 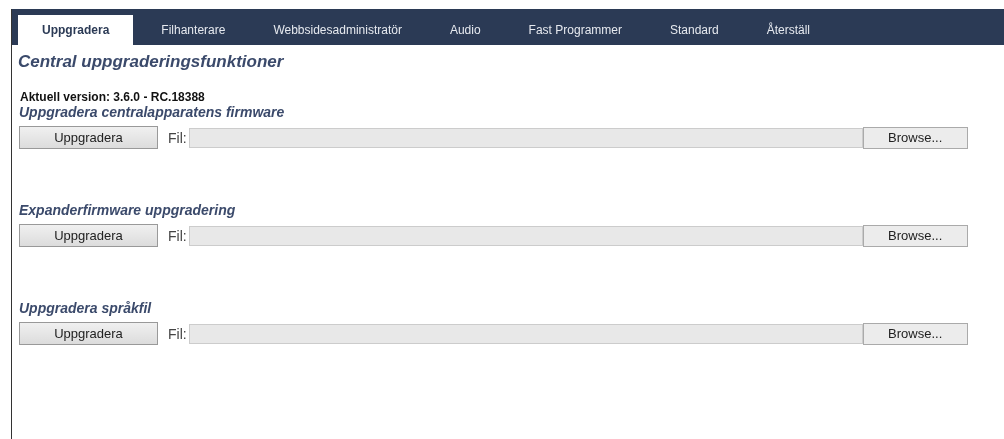 I want to click on version-text: Aktuell version: 3.6.0 - RC.18388, so click(x=113, y=97).